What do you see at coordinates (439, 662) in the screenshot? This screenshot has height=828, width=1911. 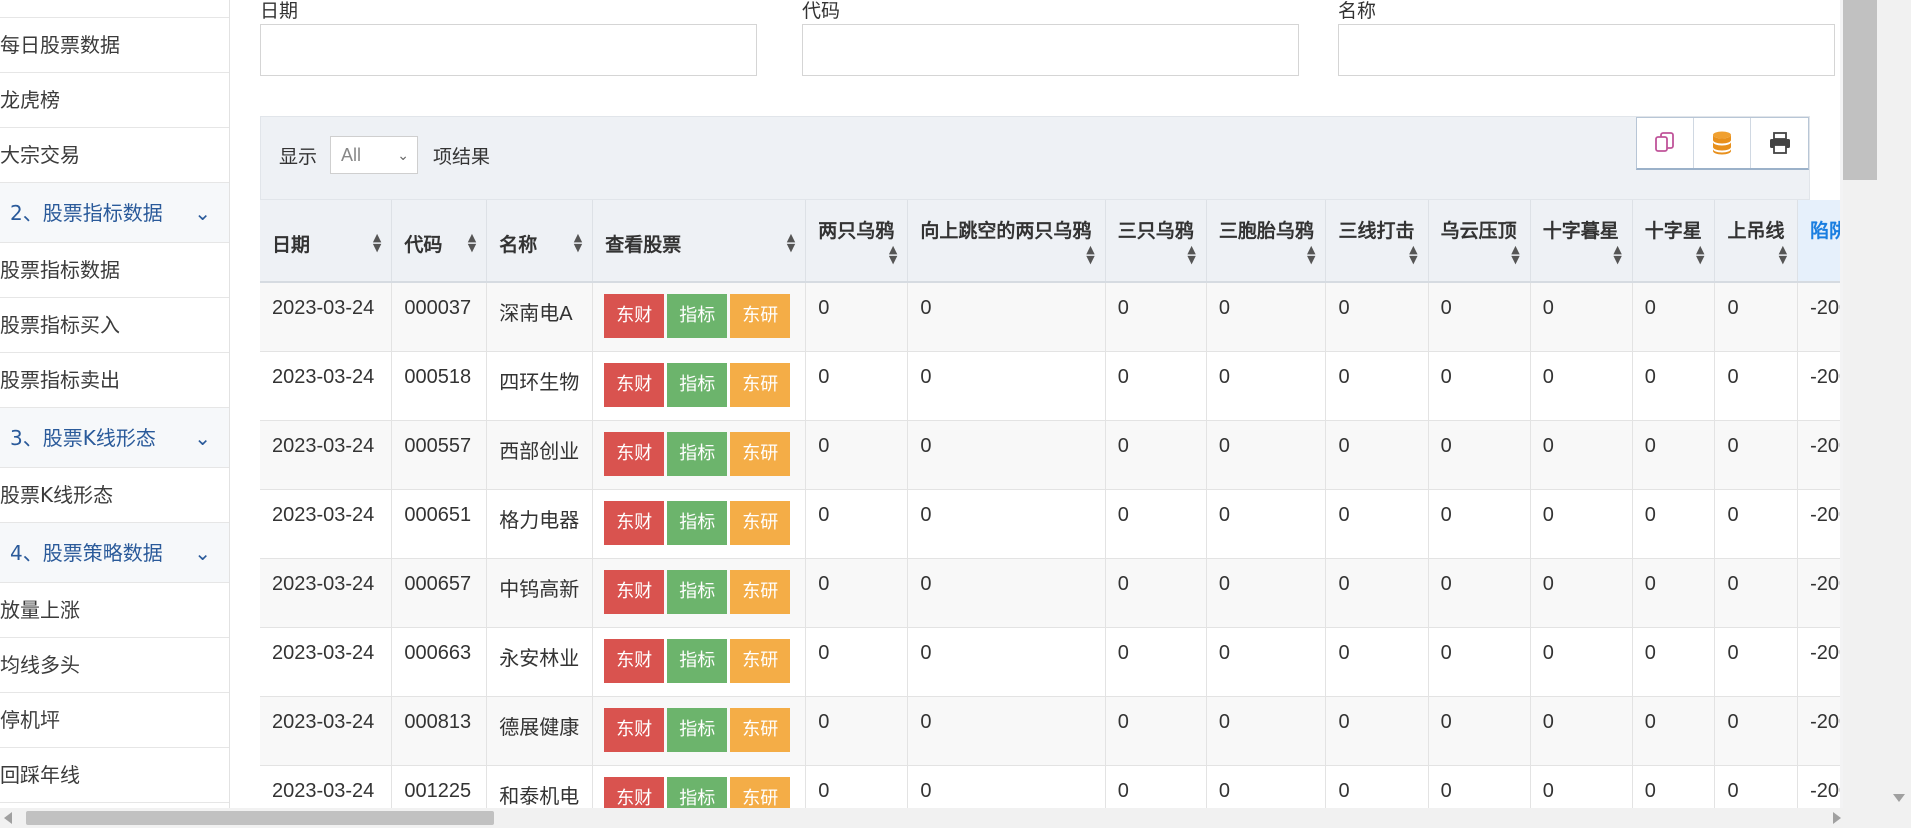 I see `code-cell: 000663` at bounding box center [439, 662].